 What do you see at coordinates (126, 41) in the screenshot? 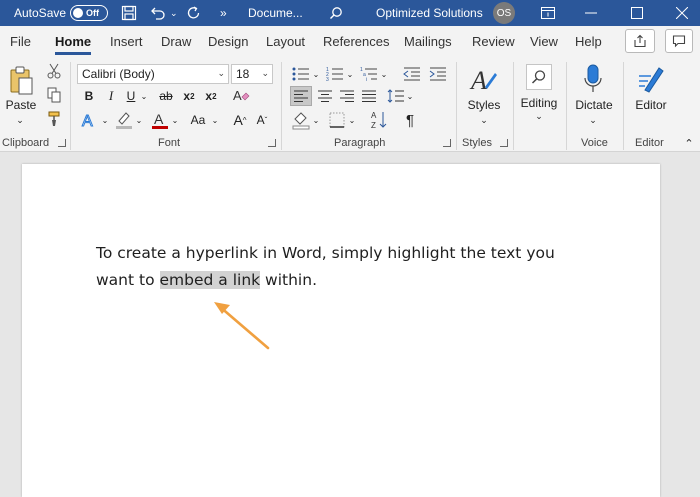
I see `tab-insert: Insert` at bounding box center [126, 41].